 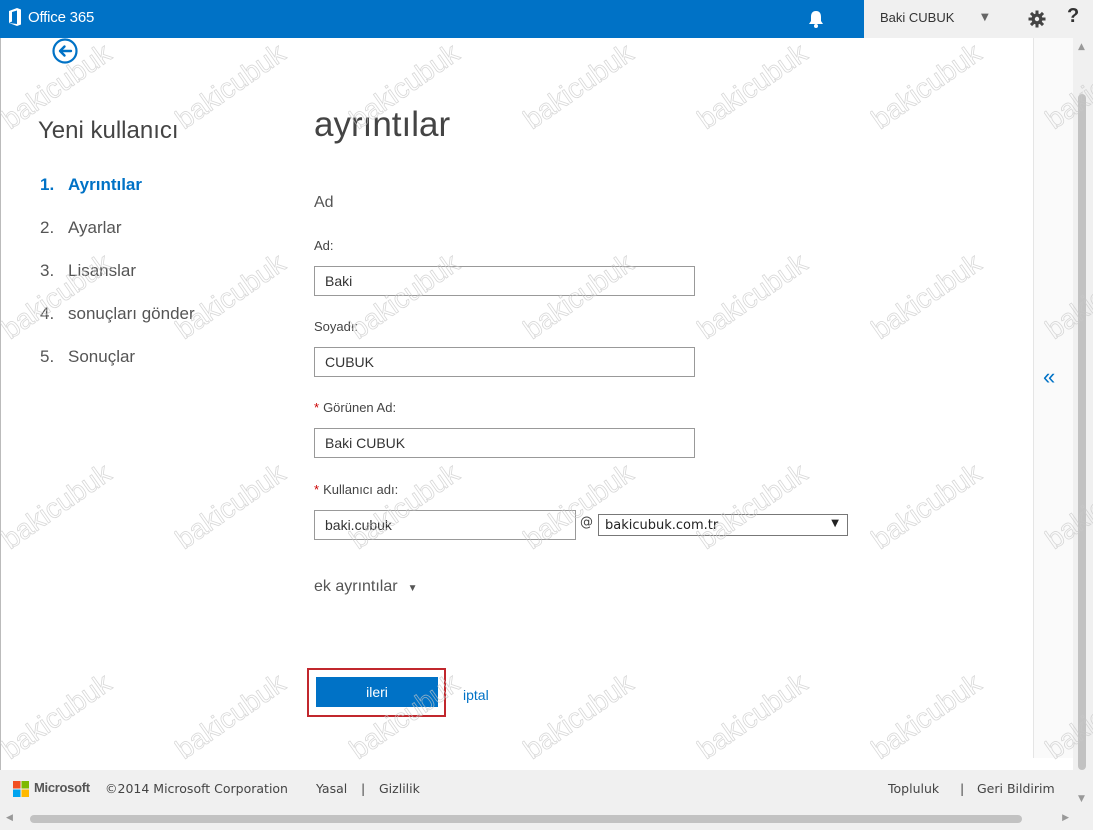 What do you see at coordinates (1065, 818) in the screenshot?
I see `scroll-right-icon: ▶` at bounding box center [1065, 818].